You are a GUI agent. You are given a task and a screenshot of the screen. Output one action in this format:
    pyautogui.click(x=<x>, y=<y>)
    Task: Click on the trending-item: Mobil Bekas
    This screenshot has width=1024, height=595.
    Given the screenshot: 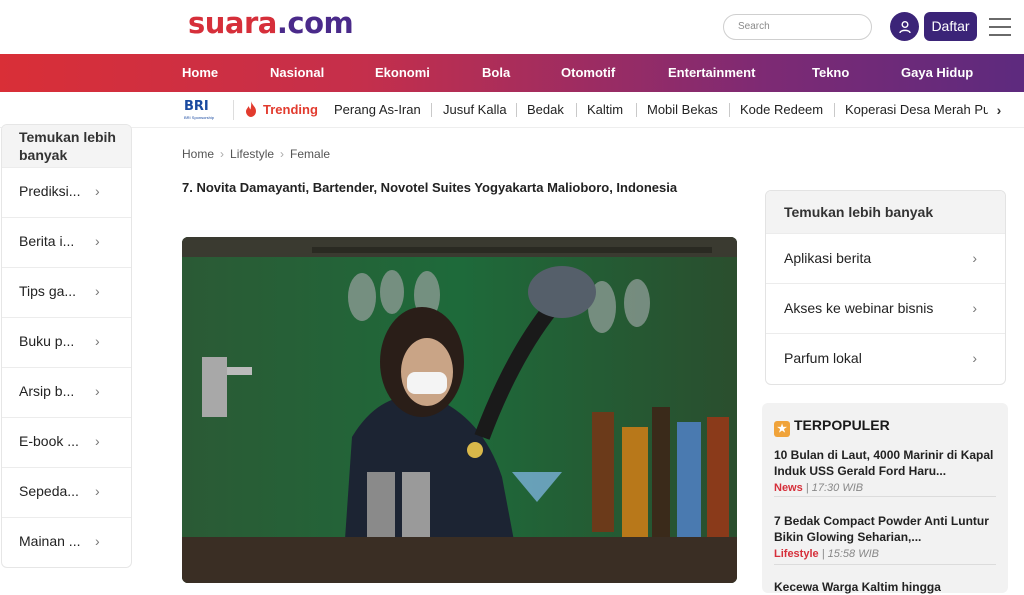 What is the action you would take?
    pyautogui.click(x=682, y=110)
    